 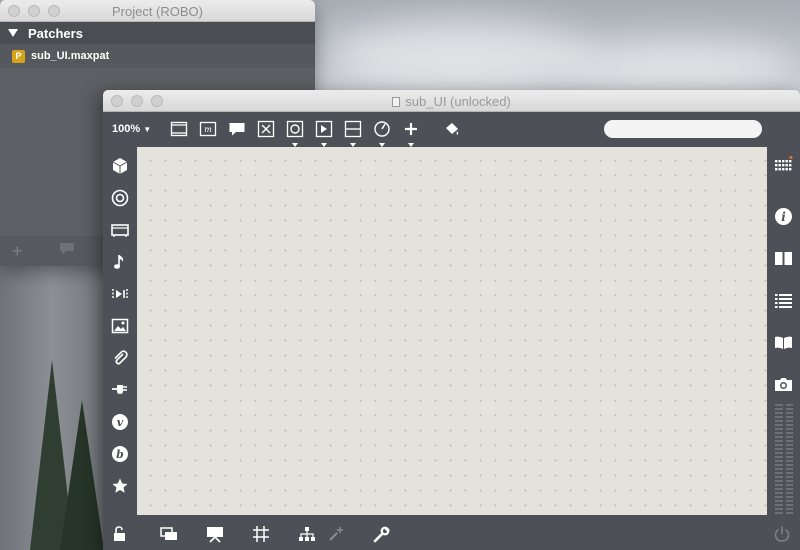 I want to click on chevron-down-icon: ▼, so click(x=147, y=129).